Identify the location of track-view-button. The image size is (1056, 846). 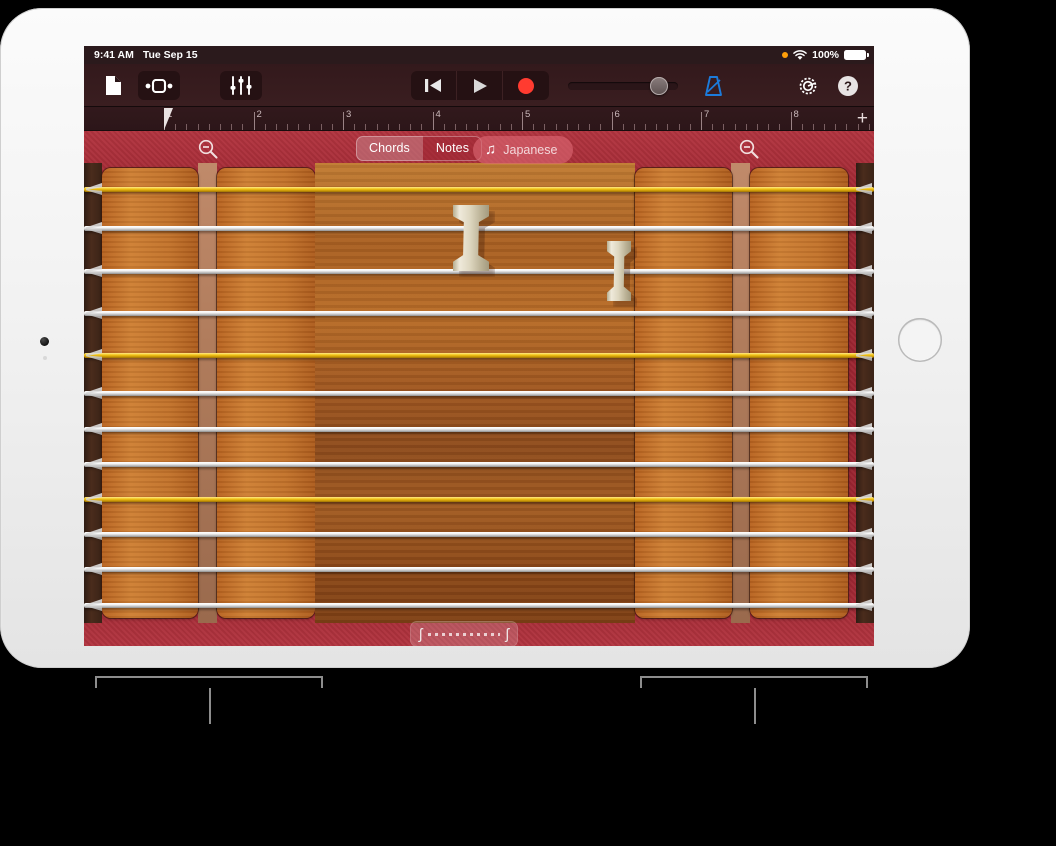
(159, 85).